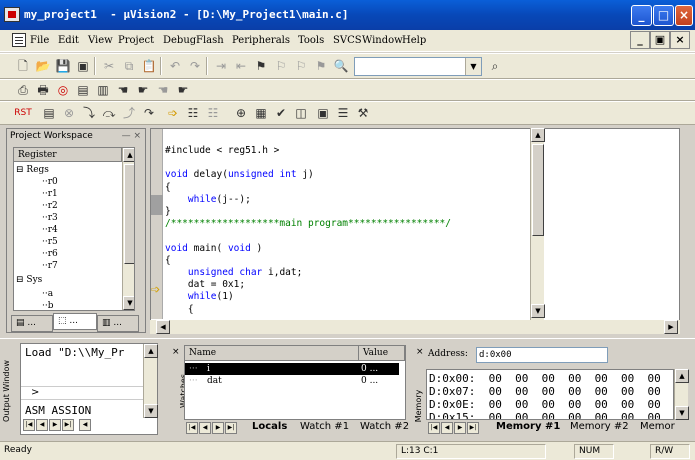 The width and height of the screenshot is (695, 460). What do you see at coordinates (681, 394) in the screenshot?
I see `memory-scrollbar: ▲ ▼` at bounding box center [681, 394].